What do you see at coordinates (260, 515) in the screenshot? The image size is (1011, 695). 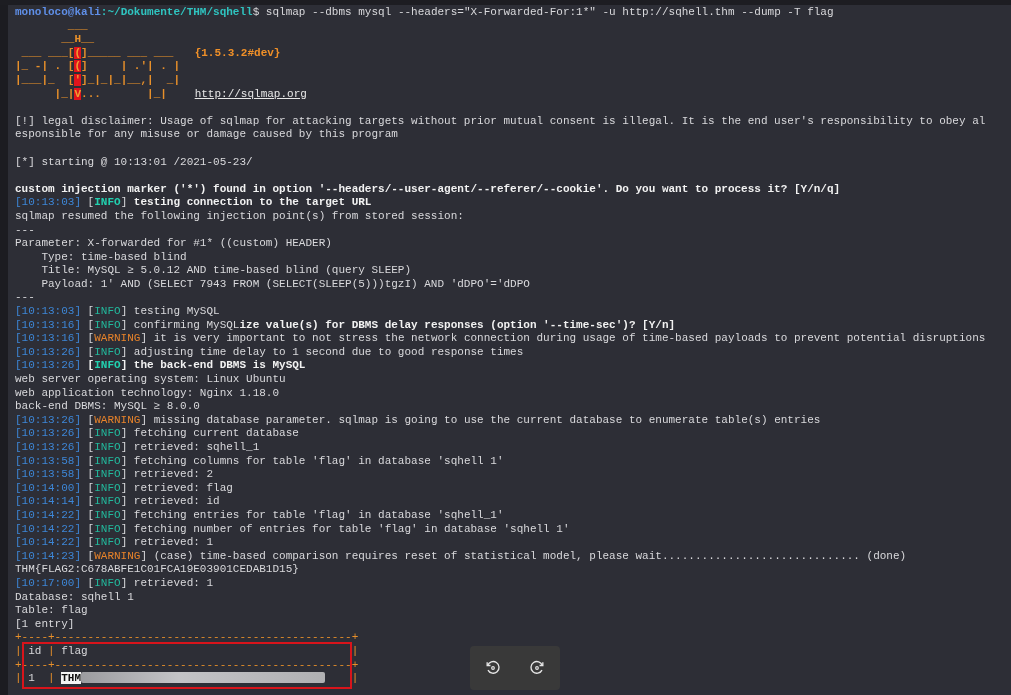 I see `terminal-line: [10:14:22] [INFO] fetching entries for table 'flag' in database 'sqhell_1'` at bounding box center [260, 515].